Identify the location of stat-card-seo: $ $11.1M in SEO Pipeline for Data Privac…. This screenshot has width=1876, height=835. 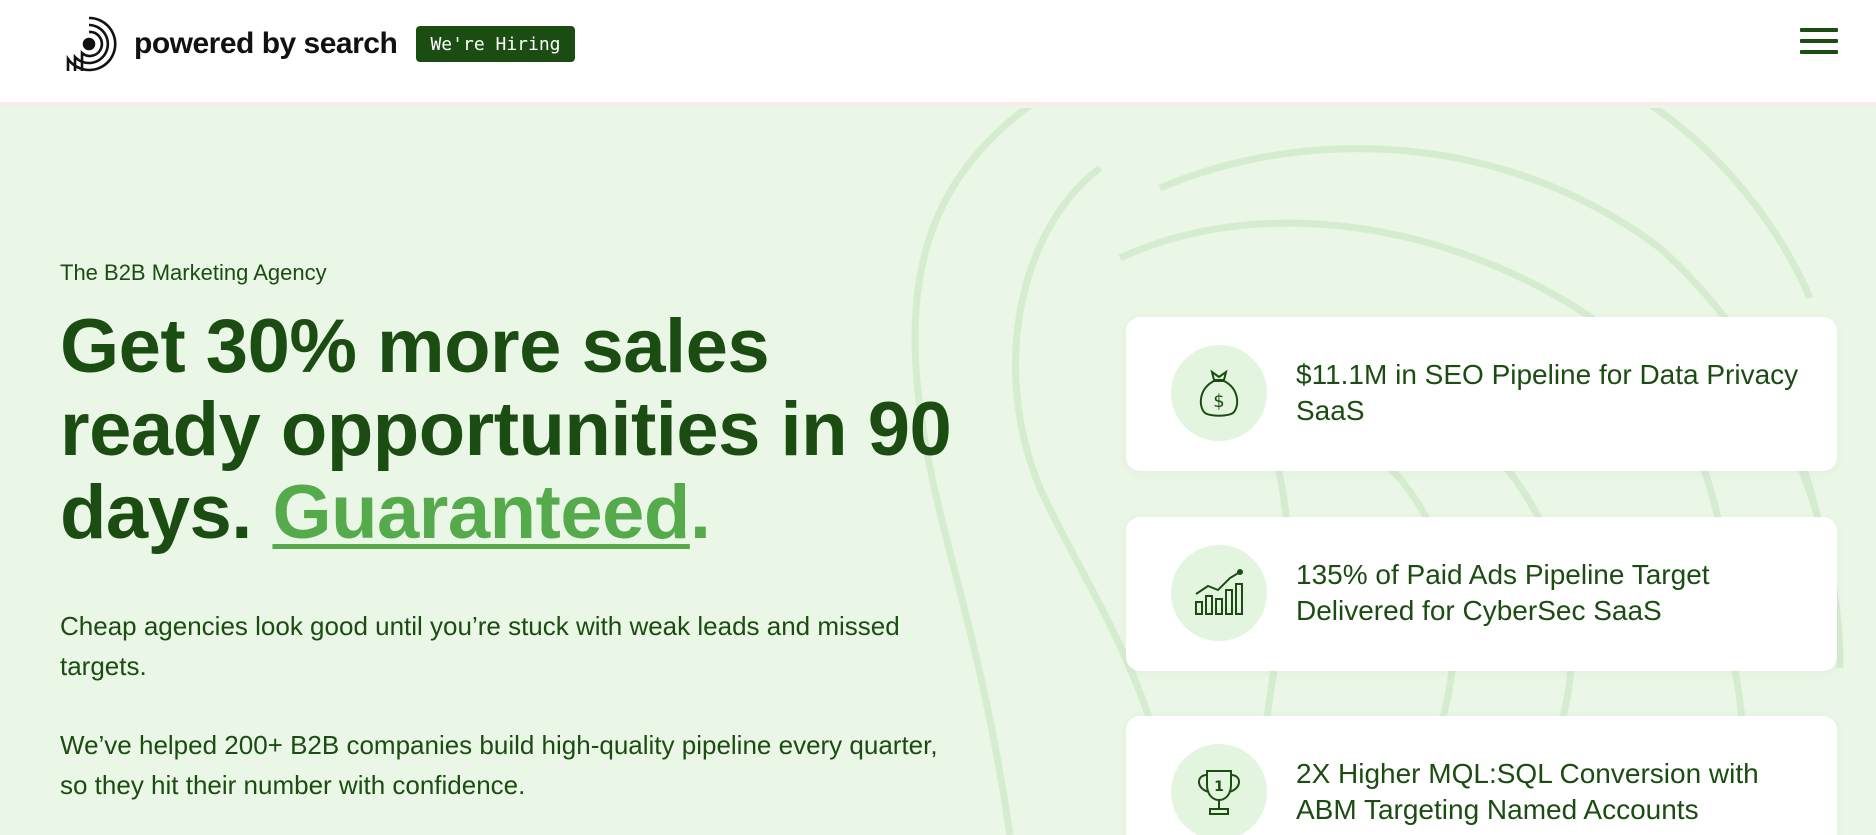
(1481, 394).